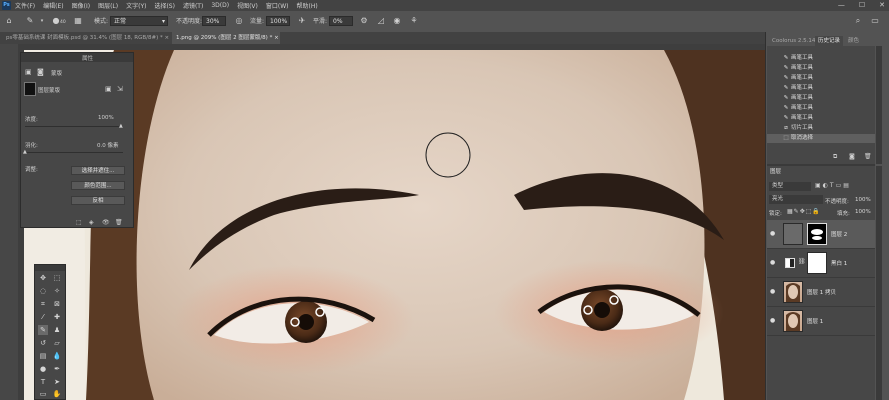 The width and height of the screenshot is (889, 400). What do you see at coordinates (106, 118) in the screenshot?
I see `density-value: 100%` at bounding box center [106, 118].